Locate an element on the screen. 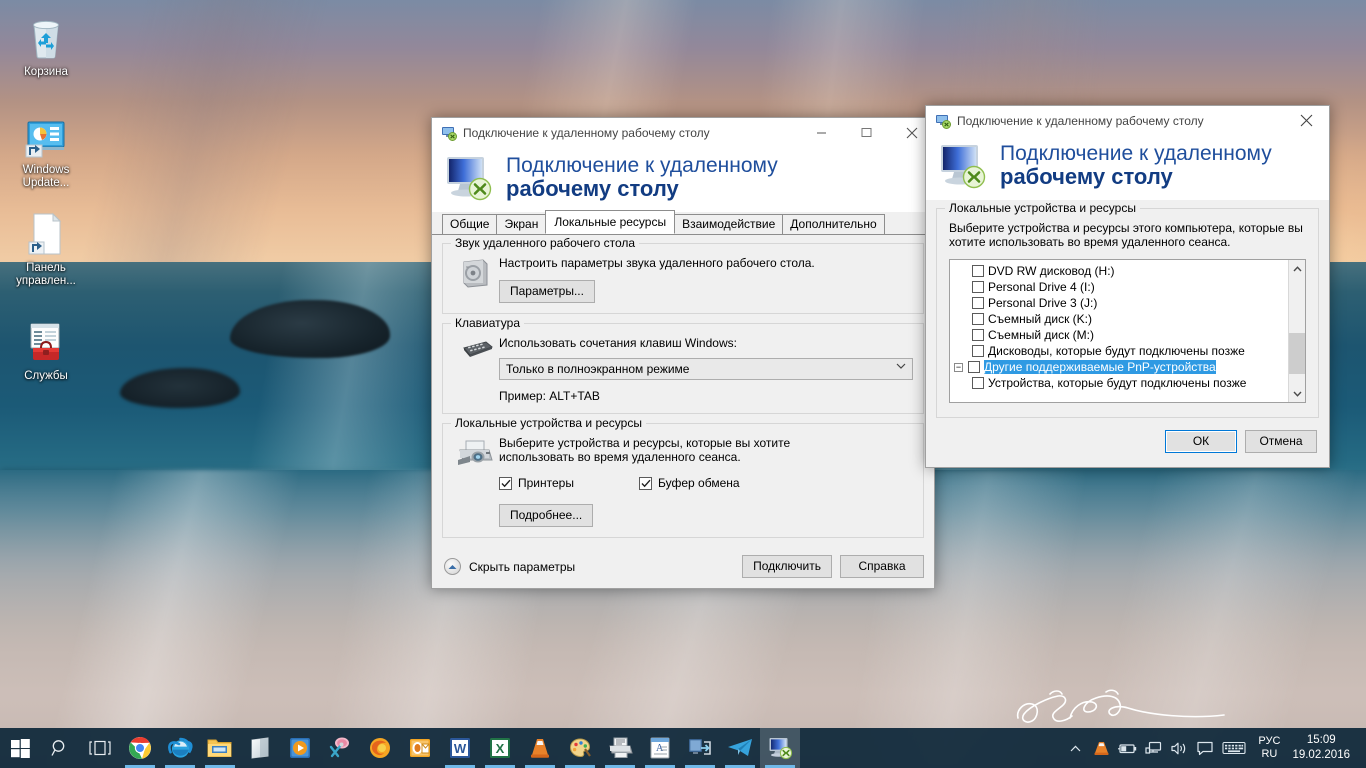 Image resolution: width=1366 pixels, height=768 pixels. scrollbar-track is located at coordinates (1297, 331).